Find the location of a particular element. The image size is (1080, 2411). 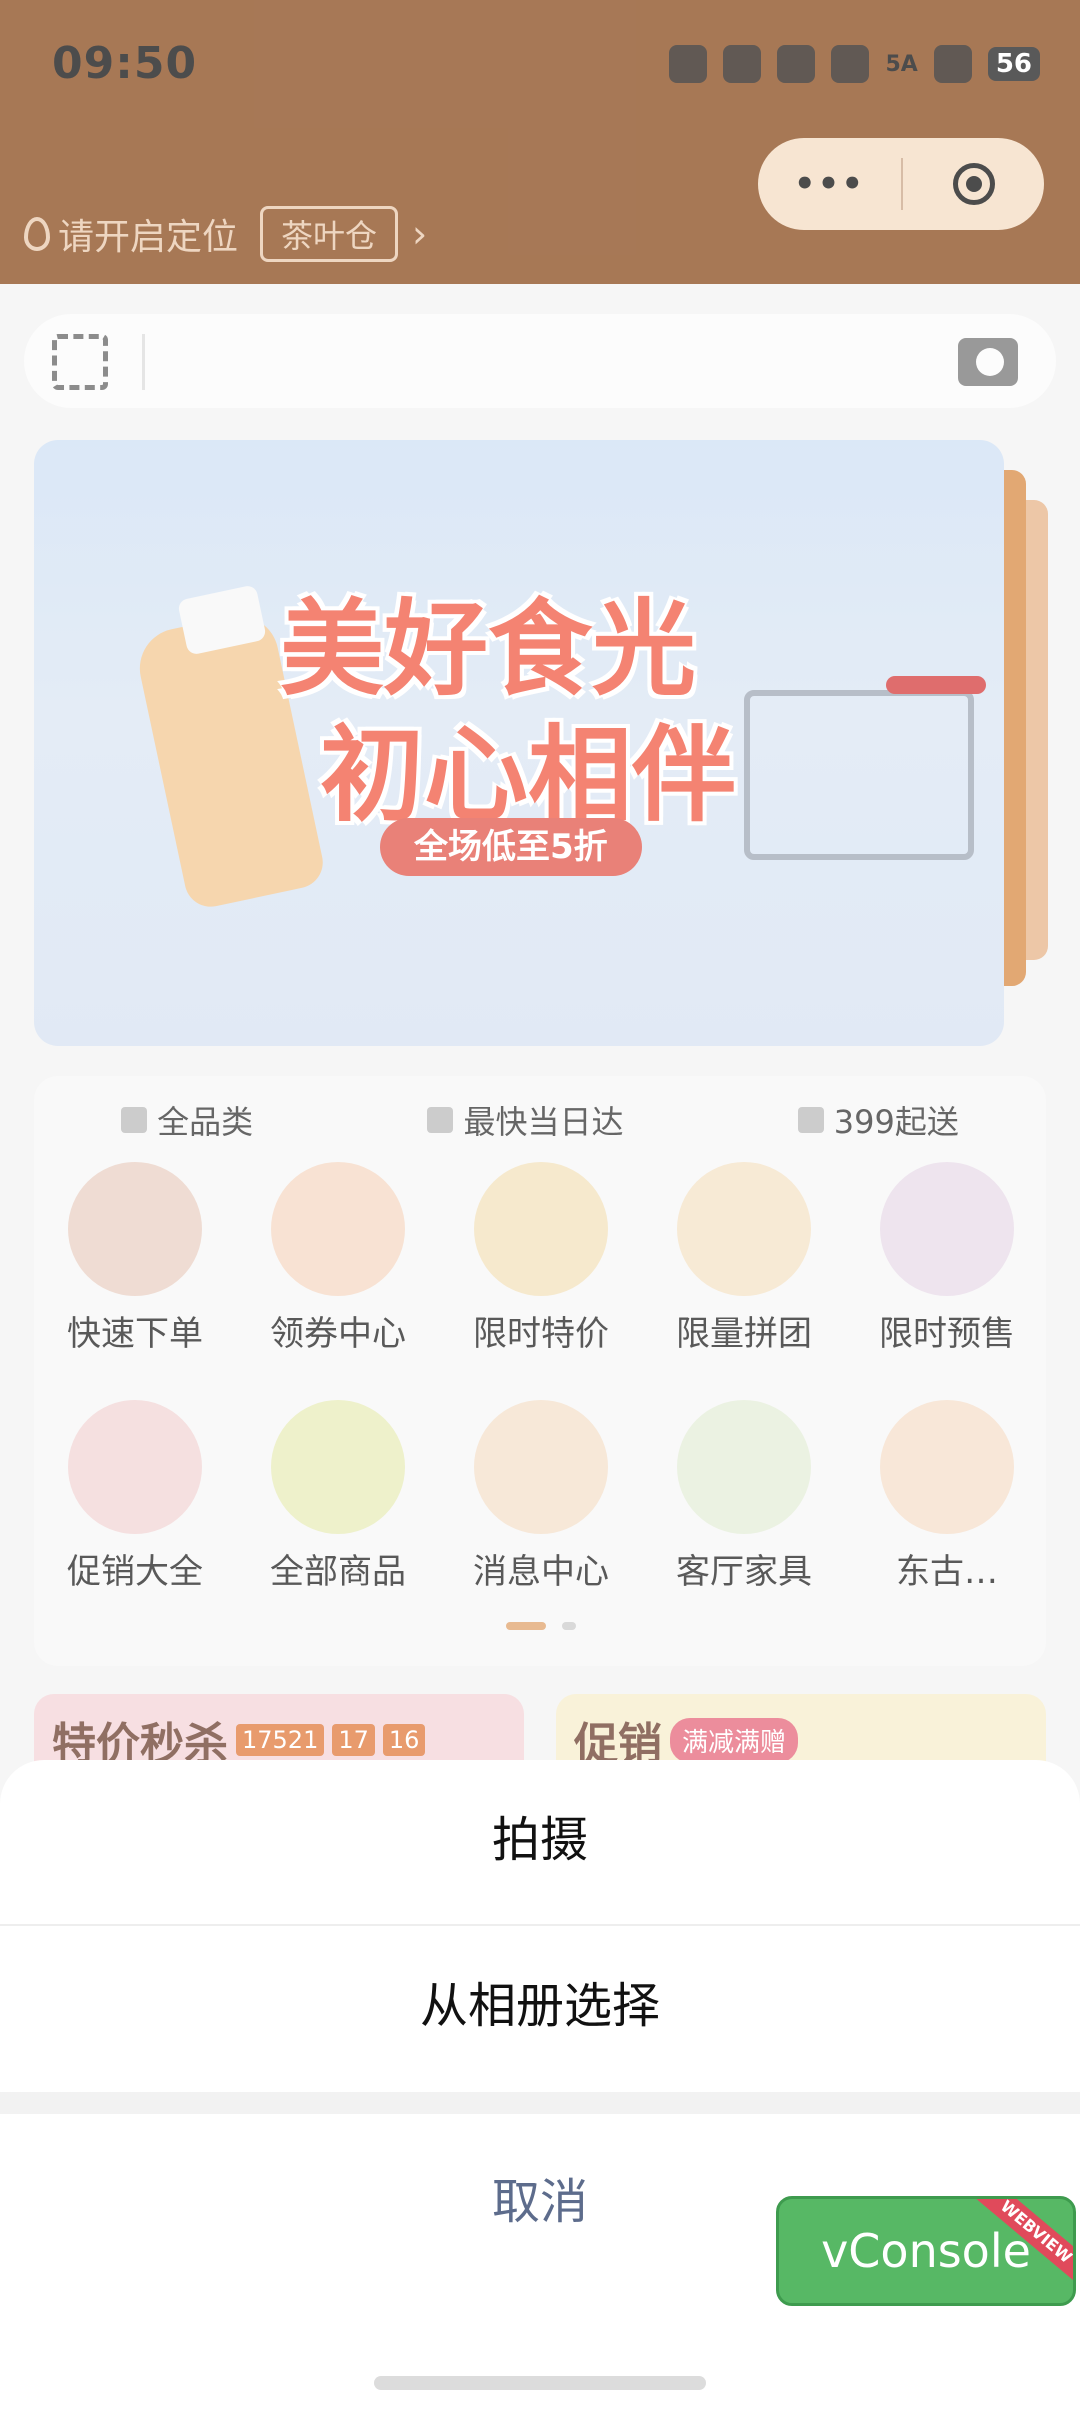

sheet-gap is located at coordinates (540, 2103).